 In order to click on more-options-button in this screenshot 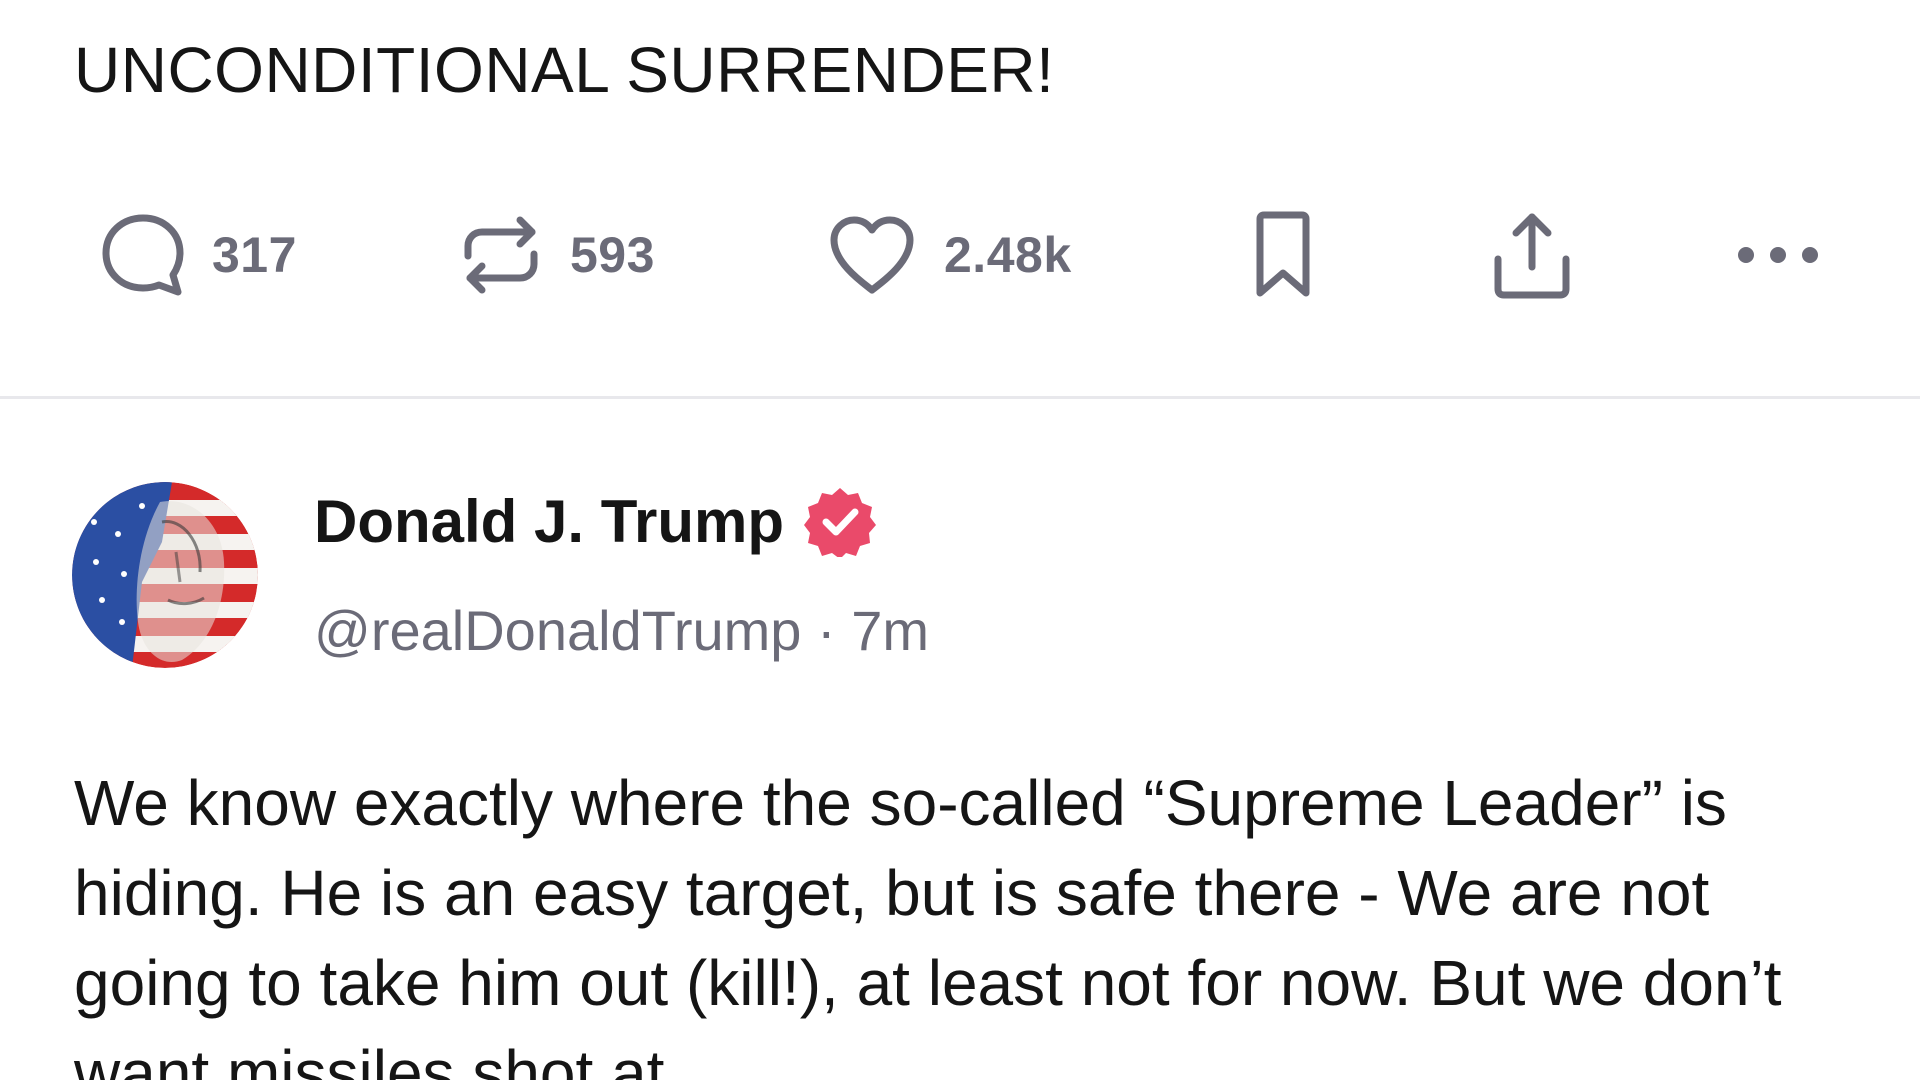, I will do `click(1778, 255)`.